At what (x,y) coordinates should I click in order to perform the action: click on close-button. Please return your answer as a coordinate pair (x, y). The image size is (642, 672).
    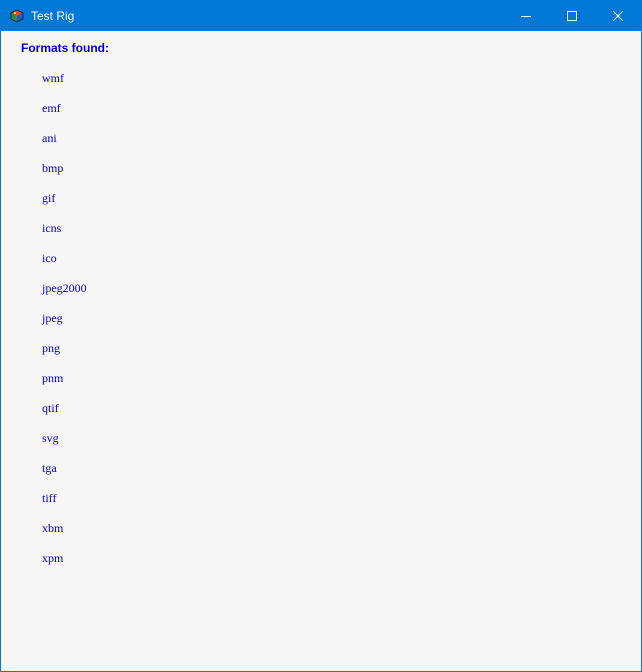
    Looking at the image, I should click on (618, 16).